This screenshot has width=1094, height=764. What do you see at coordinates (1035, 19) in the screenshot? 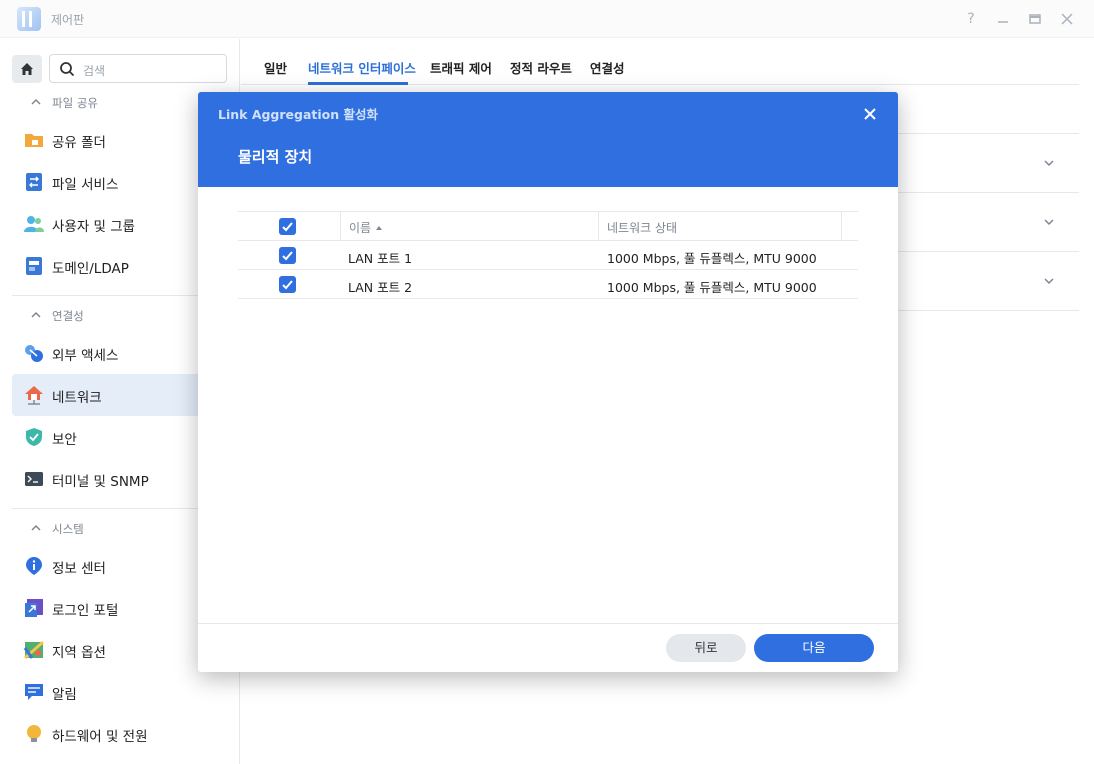
I see `maximize-icon` at bounding box center [1035, 19].